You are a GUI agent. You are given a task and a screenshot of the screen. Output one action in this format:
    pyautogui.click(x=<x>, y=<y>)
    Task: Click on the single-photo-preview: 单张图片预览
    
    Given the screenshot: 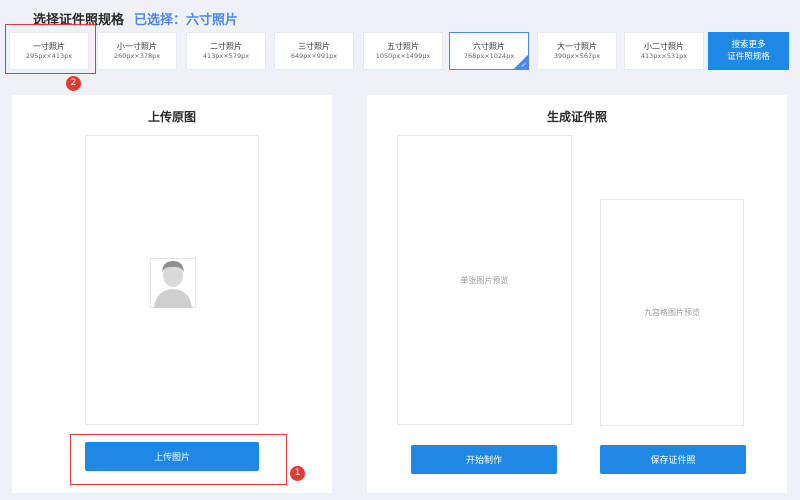 What is the action you would take?
    pyautogui.click(x=484, y=280)
    